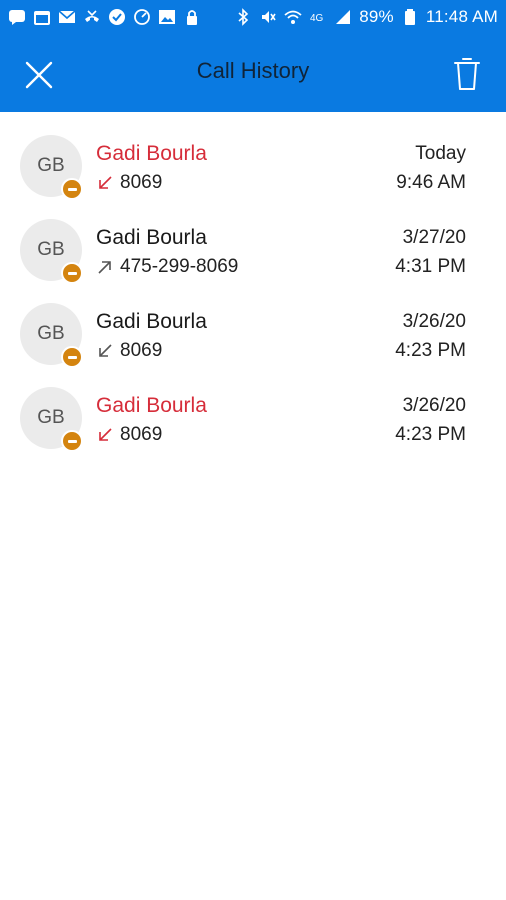 The width and height of the screenshot is (506, 900). I want to click on battery-percent: 89%, so click(376, 16).